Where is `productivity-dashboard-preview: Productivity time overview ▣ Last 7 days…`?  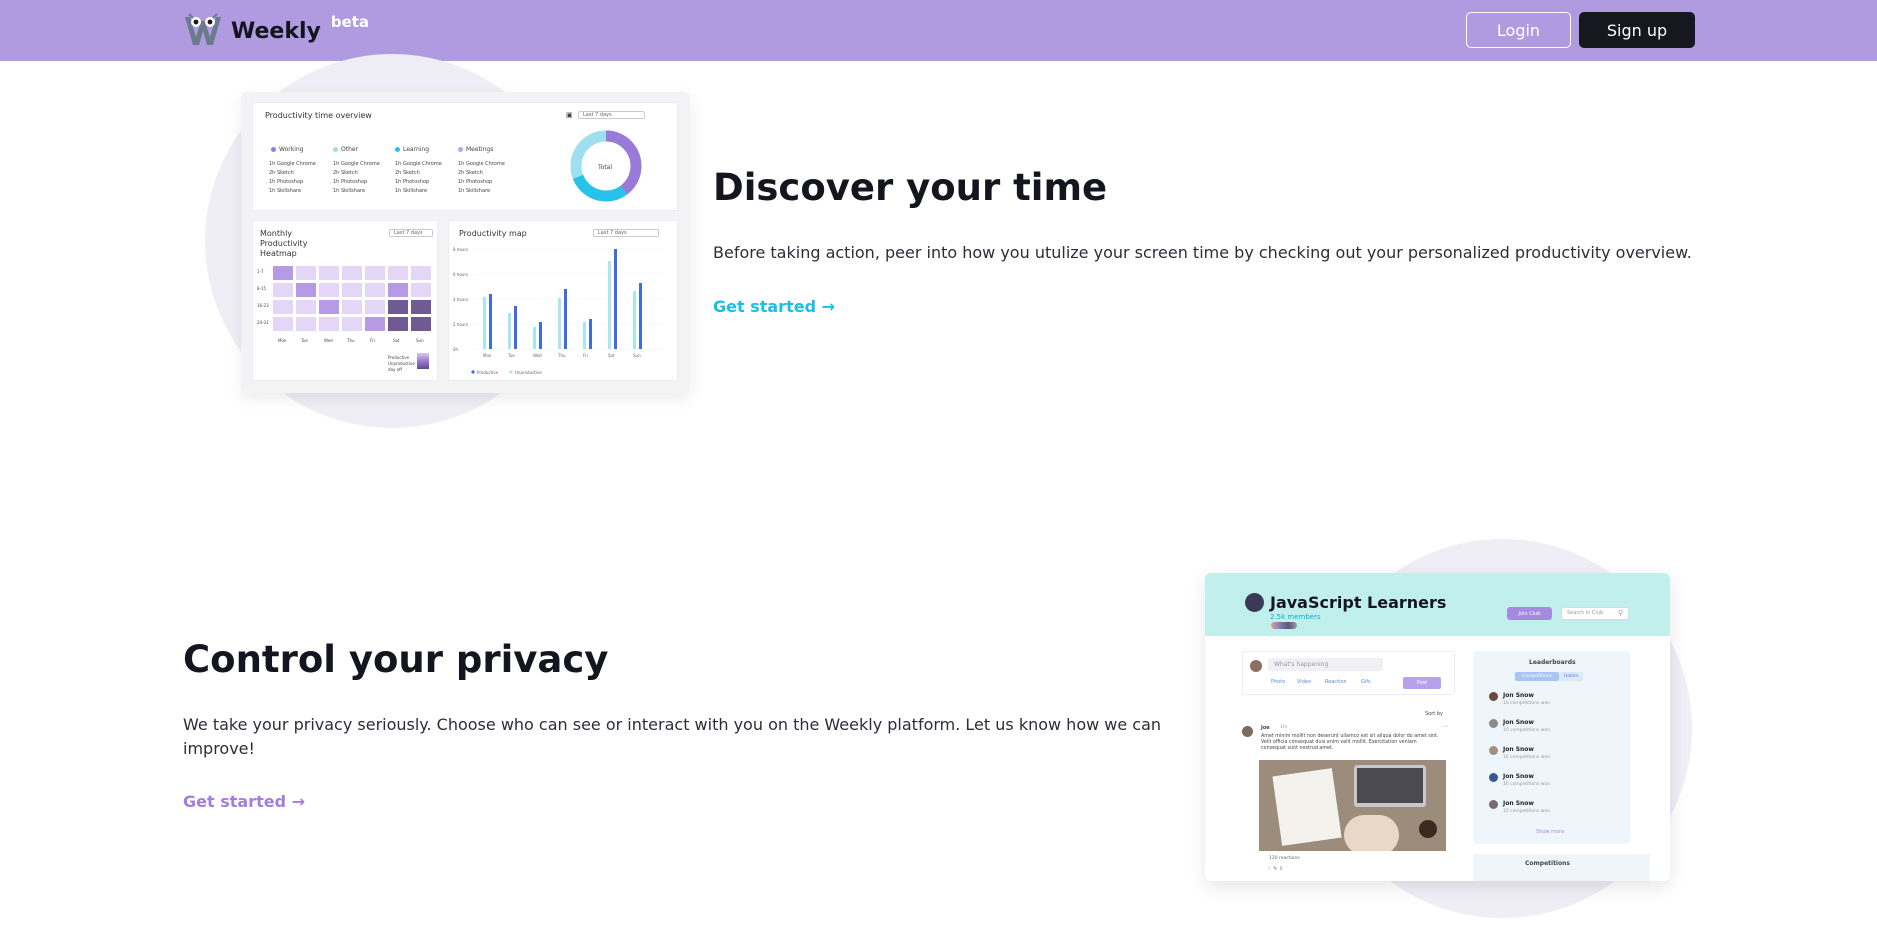 productivity-dashboard-preview: Productivity time overview ▣ Last 7 days… is located at coordinates (465, 242).